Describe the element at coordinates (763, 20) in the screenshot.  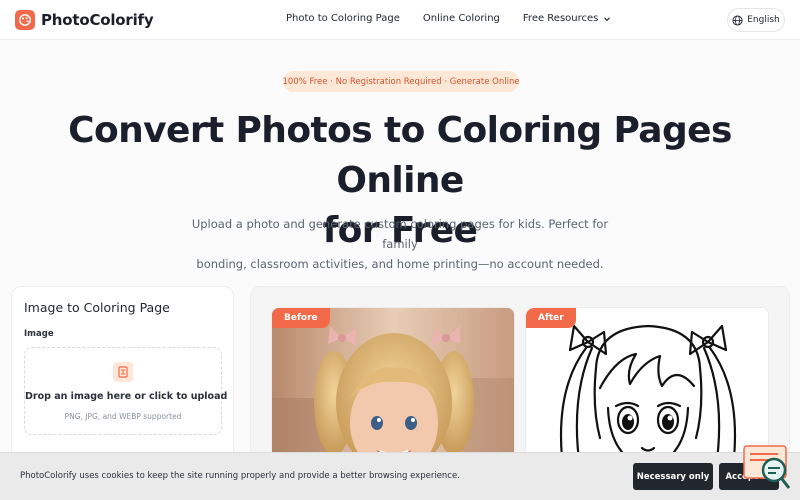
I see `language-label: English` at that location.